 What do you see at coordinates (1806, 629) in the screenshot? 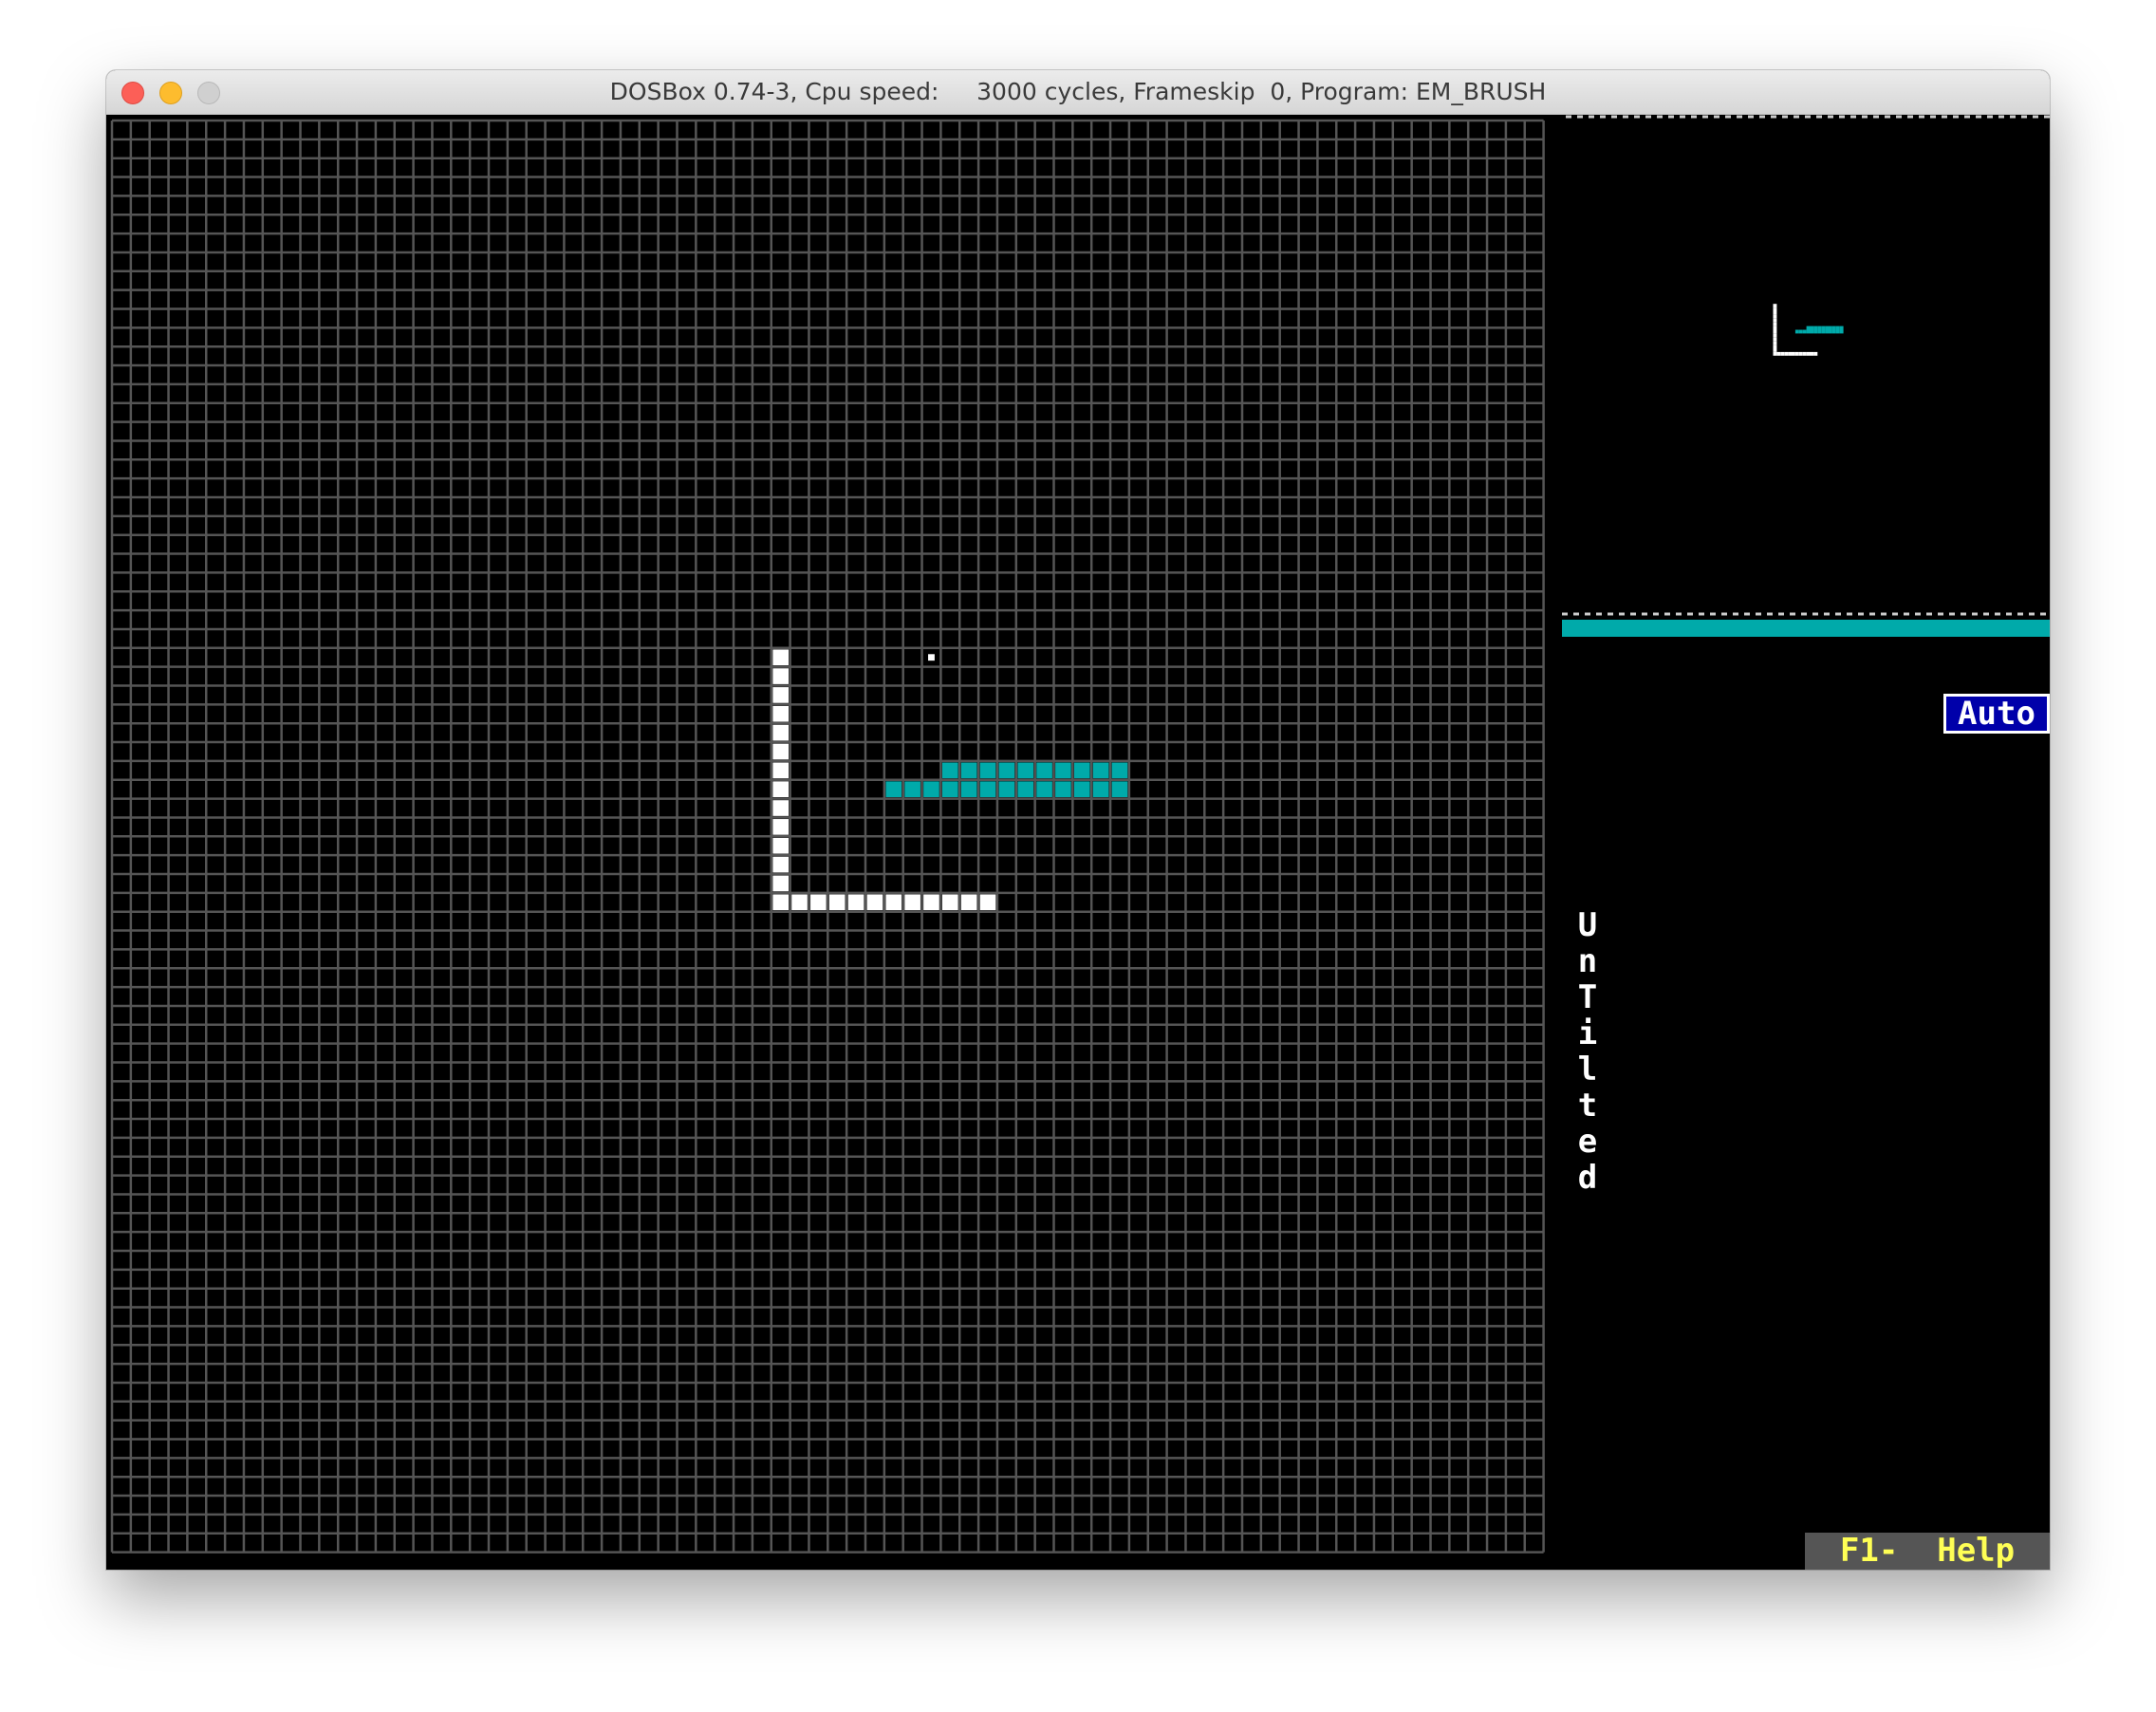
I see `current-color-bar` at bounding box center [1806, 629].